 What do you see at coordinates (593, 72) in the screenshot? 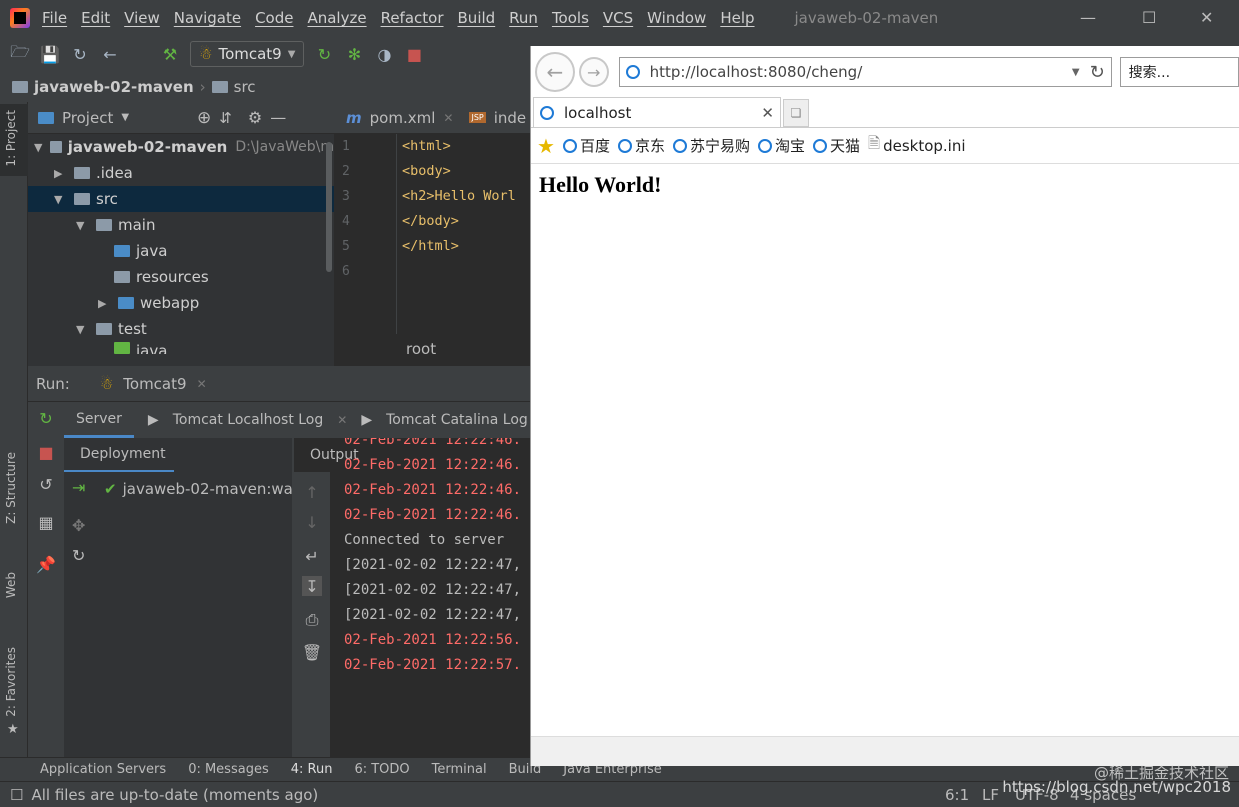
I see `forward-button: →` at bounding box center [593, 72].